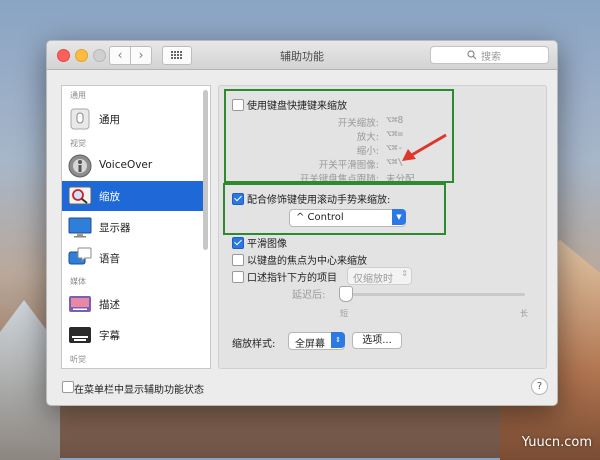  Describe the element at coordinates (109, 336) in the screenshot. I see `sidebar-item-label: 字幕` at that location.